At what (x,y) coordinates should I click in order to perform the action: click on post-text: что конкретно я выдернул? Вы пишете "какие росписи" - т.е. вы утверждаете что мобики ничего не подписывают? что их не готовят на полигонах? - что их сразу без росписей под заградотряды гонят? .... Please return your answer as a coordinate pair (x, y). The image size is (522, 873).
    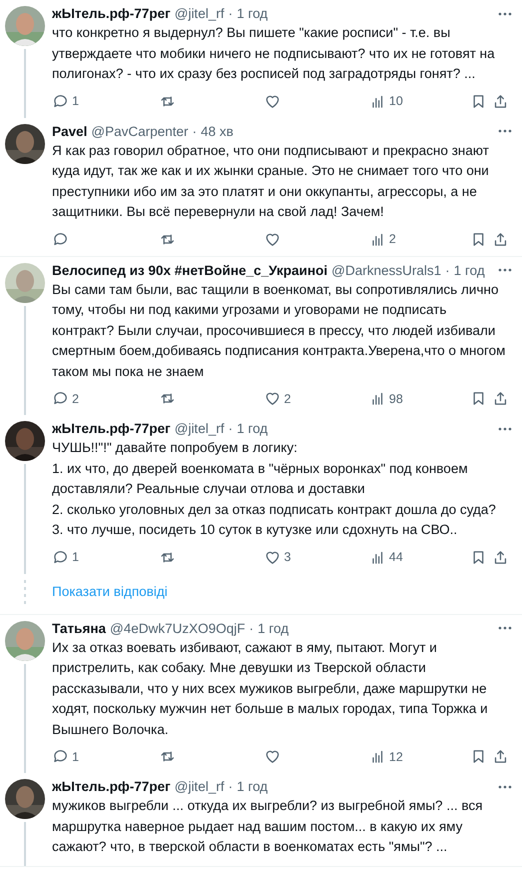
    Looking at the image, I should click on (274, 53).